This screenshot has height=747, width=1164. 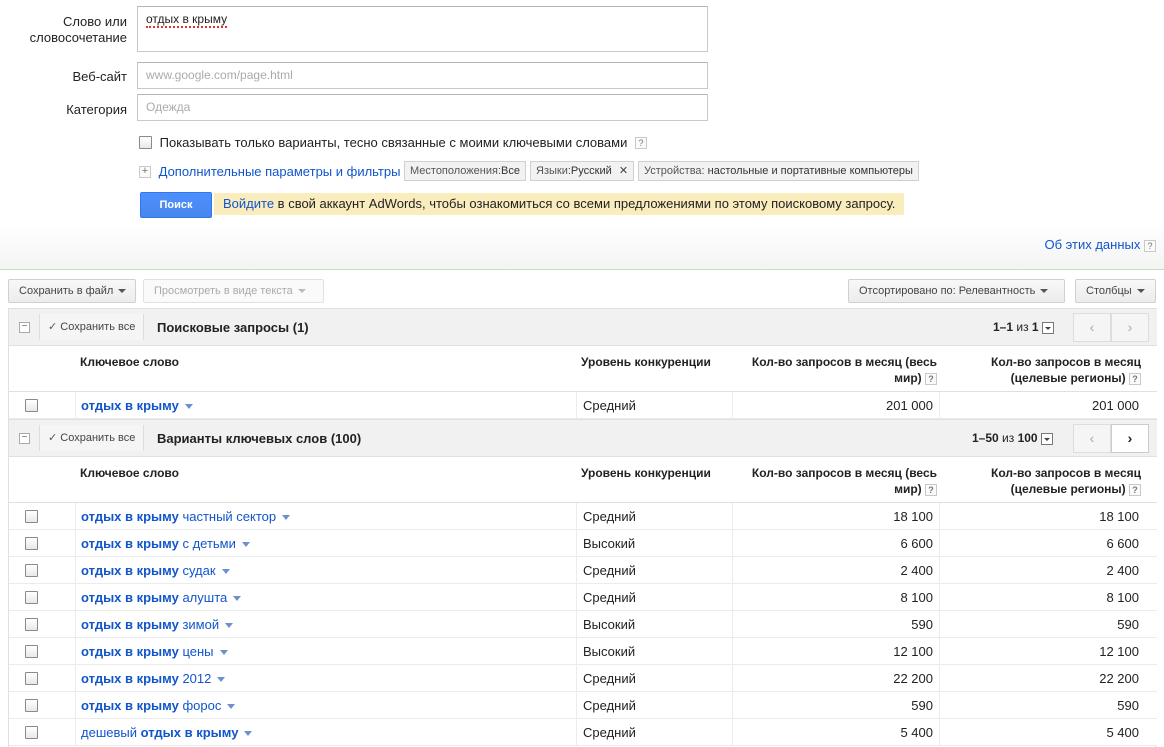 I want to click on keyword-cell: отдых в крыму цены, so click(x=154, y=651).